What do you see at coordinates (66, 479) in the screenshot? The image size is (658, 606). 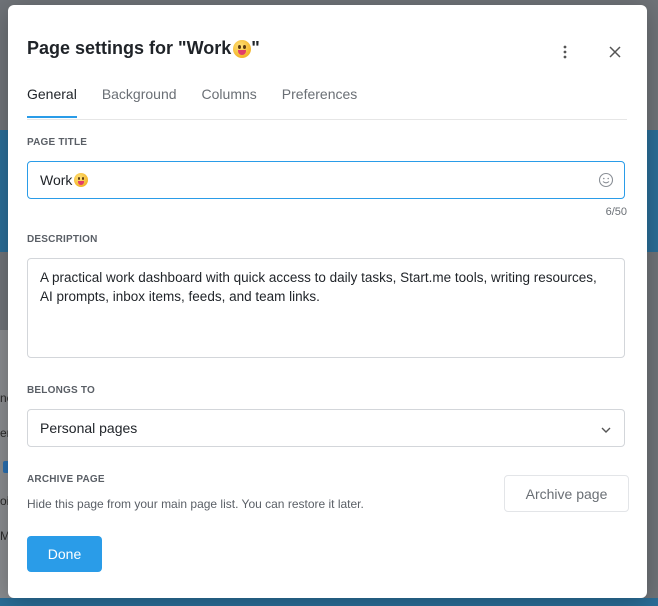 I see `archive-page-label: ARCHIVE PAGE` at bounding box center [66, 479].